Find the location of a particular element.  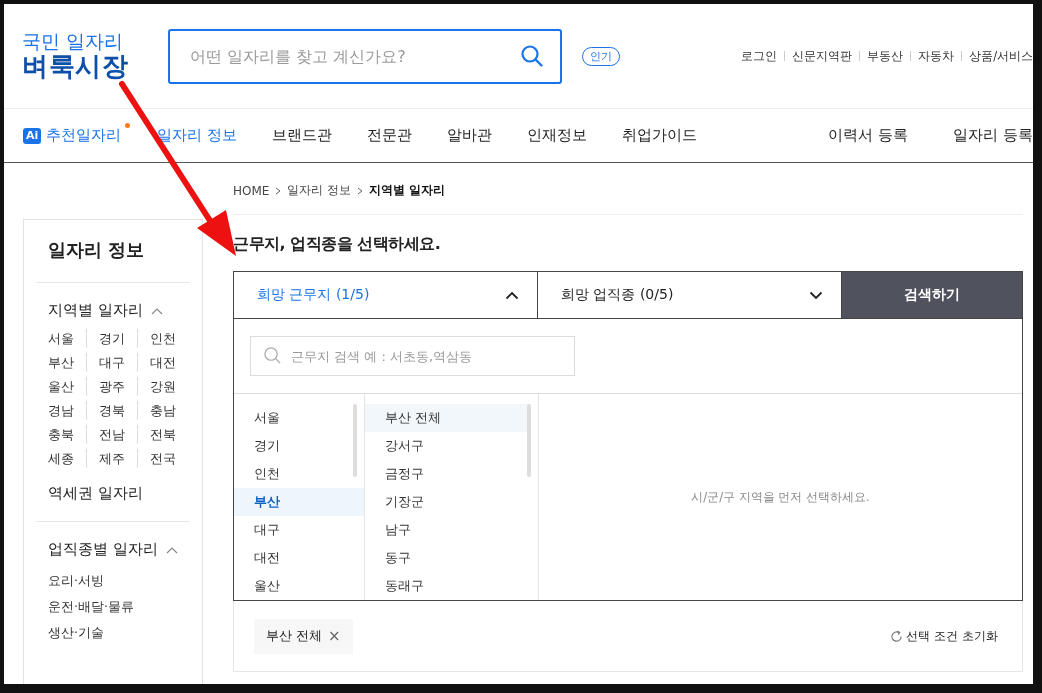

region-link: 경남 is located at coordinates (67, 410).